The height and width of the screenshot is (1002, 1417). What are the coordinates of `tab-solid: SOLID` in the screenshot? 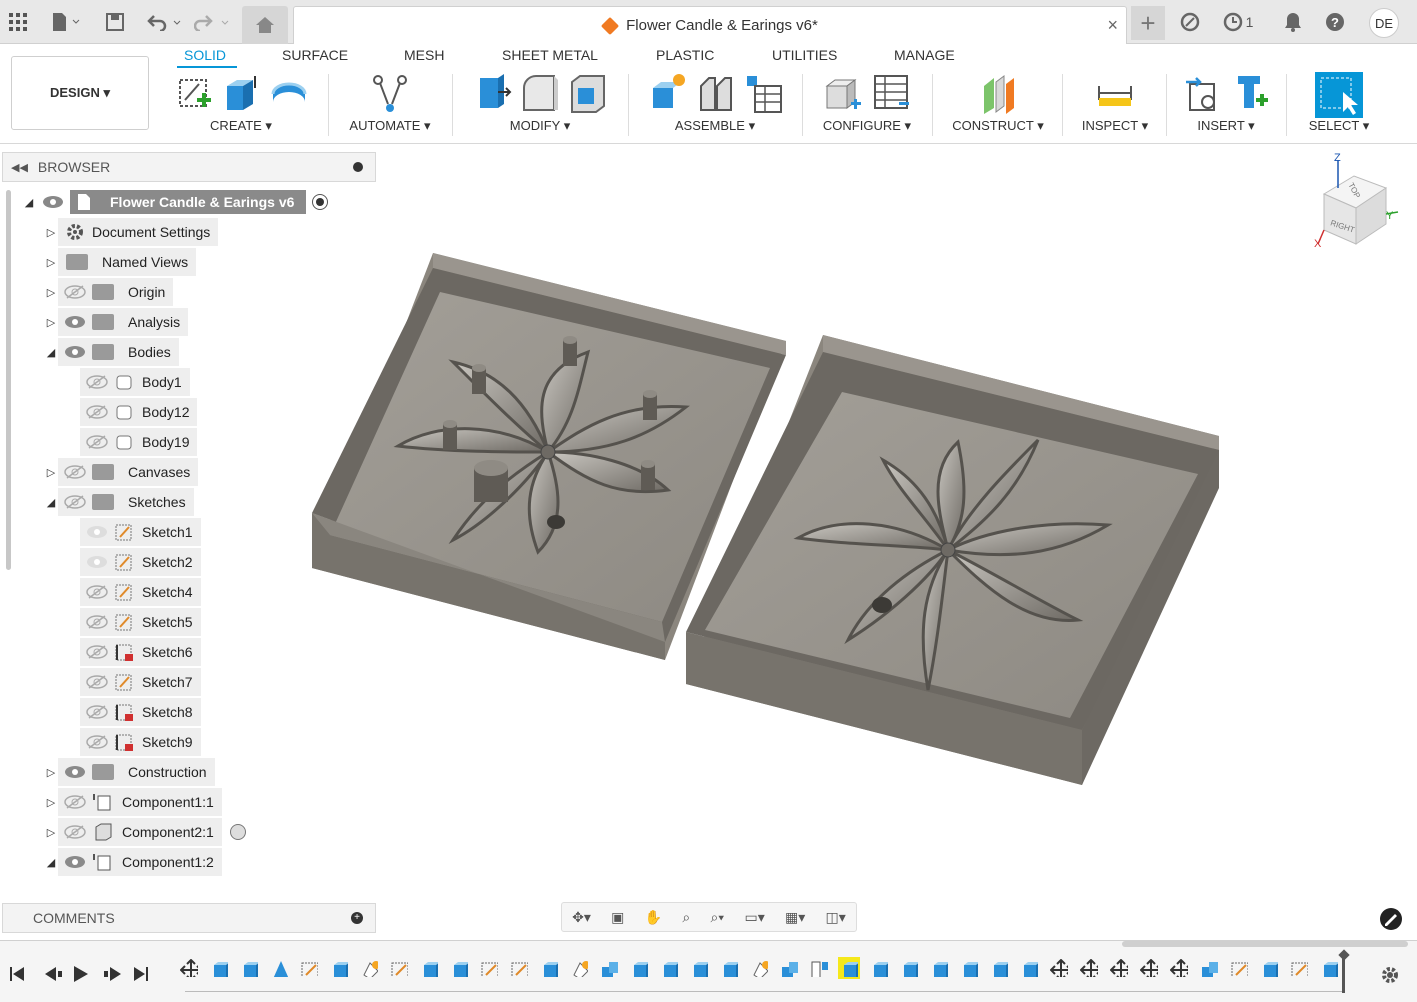 It's located at (205, 55).